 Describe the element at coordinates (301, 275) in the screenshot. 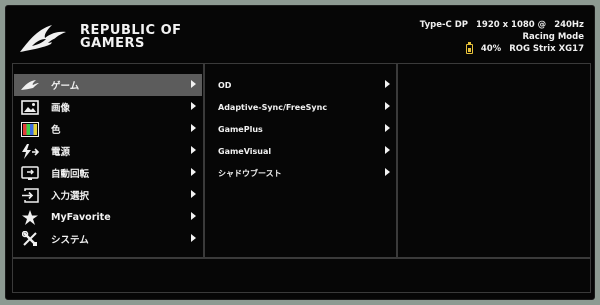

I see `footer-bar` at that location.